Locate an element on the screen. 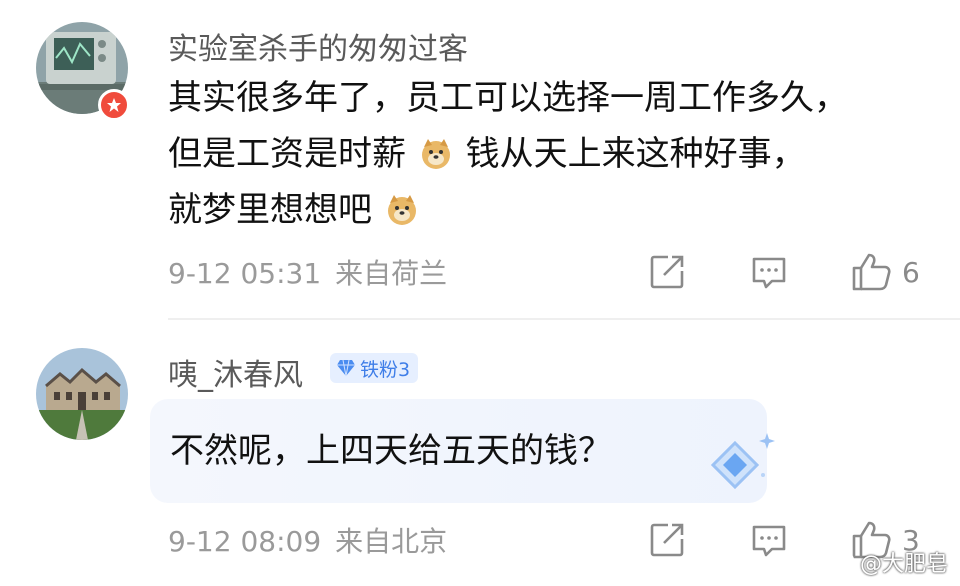  comment-line: 就梦里想想吧 is located at coordinates (508, 210).